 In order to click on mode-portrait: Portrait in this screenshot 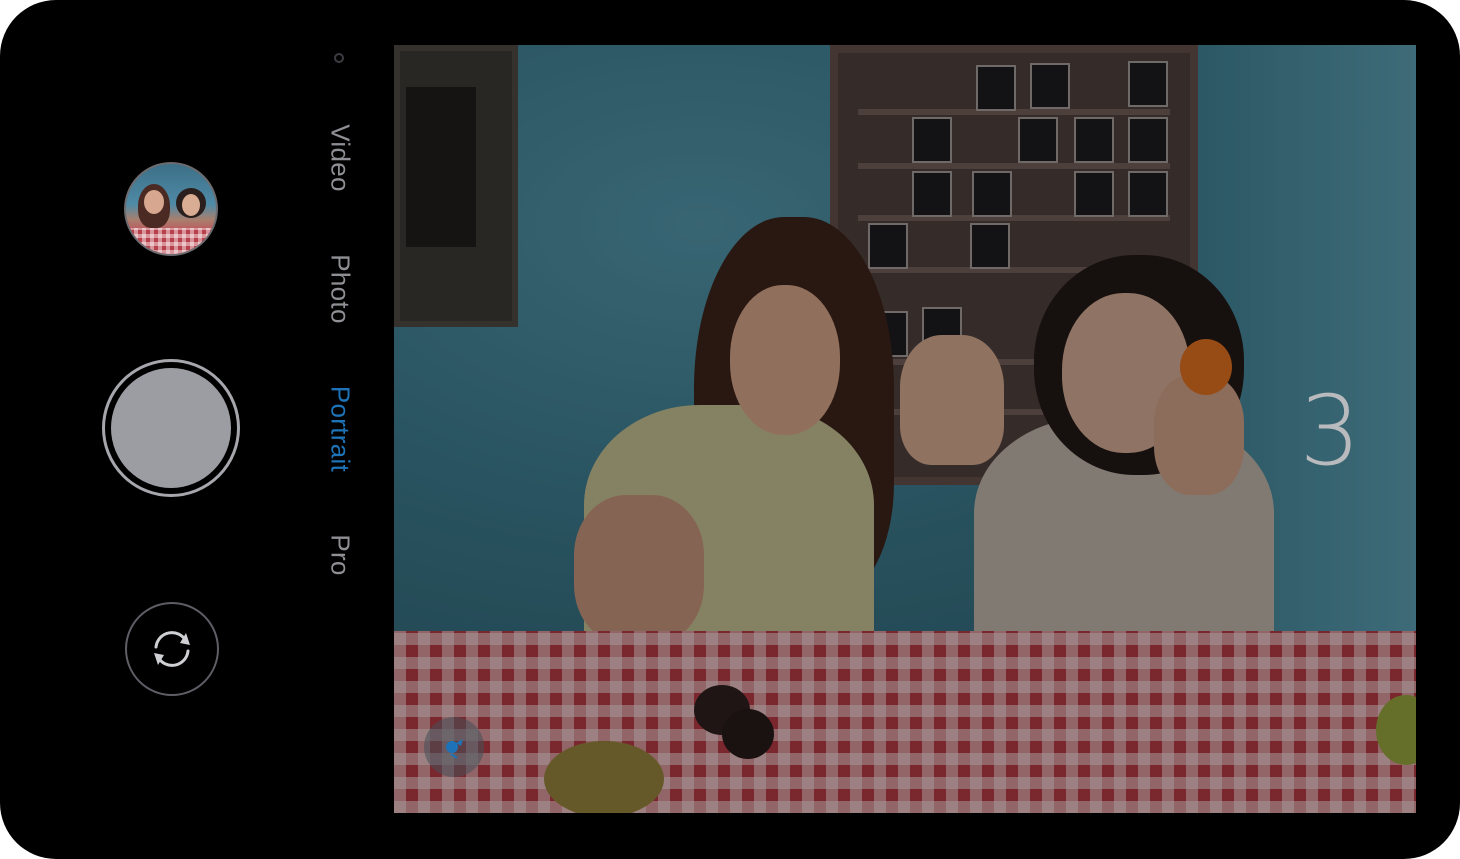, I will do `click(340, 429)`.